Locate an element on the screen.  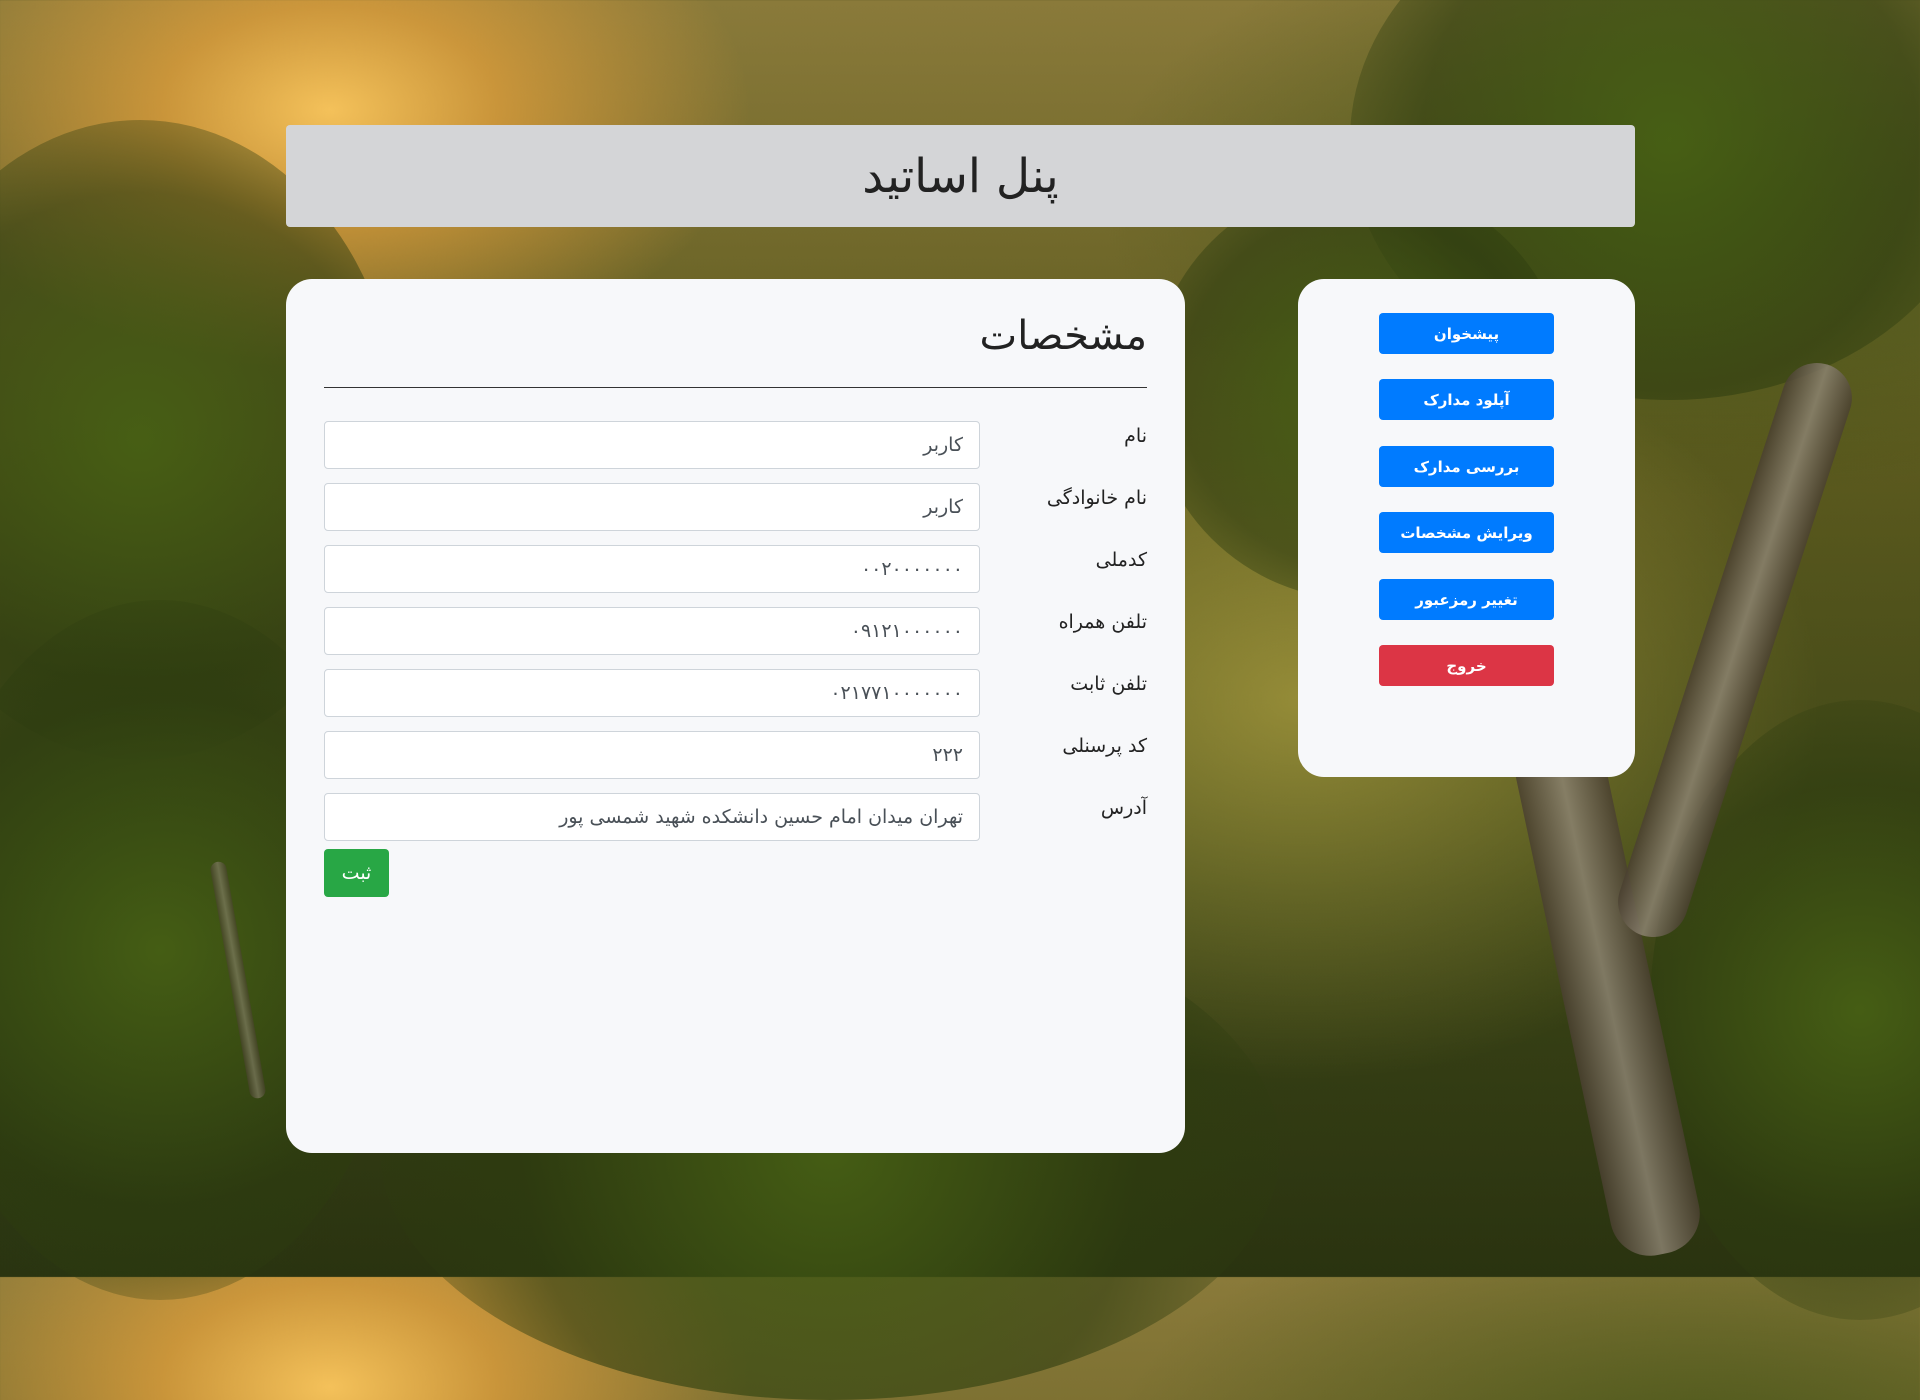
form-row-mobile: تلفن همراه is located at coordinates (735, 631).